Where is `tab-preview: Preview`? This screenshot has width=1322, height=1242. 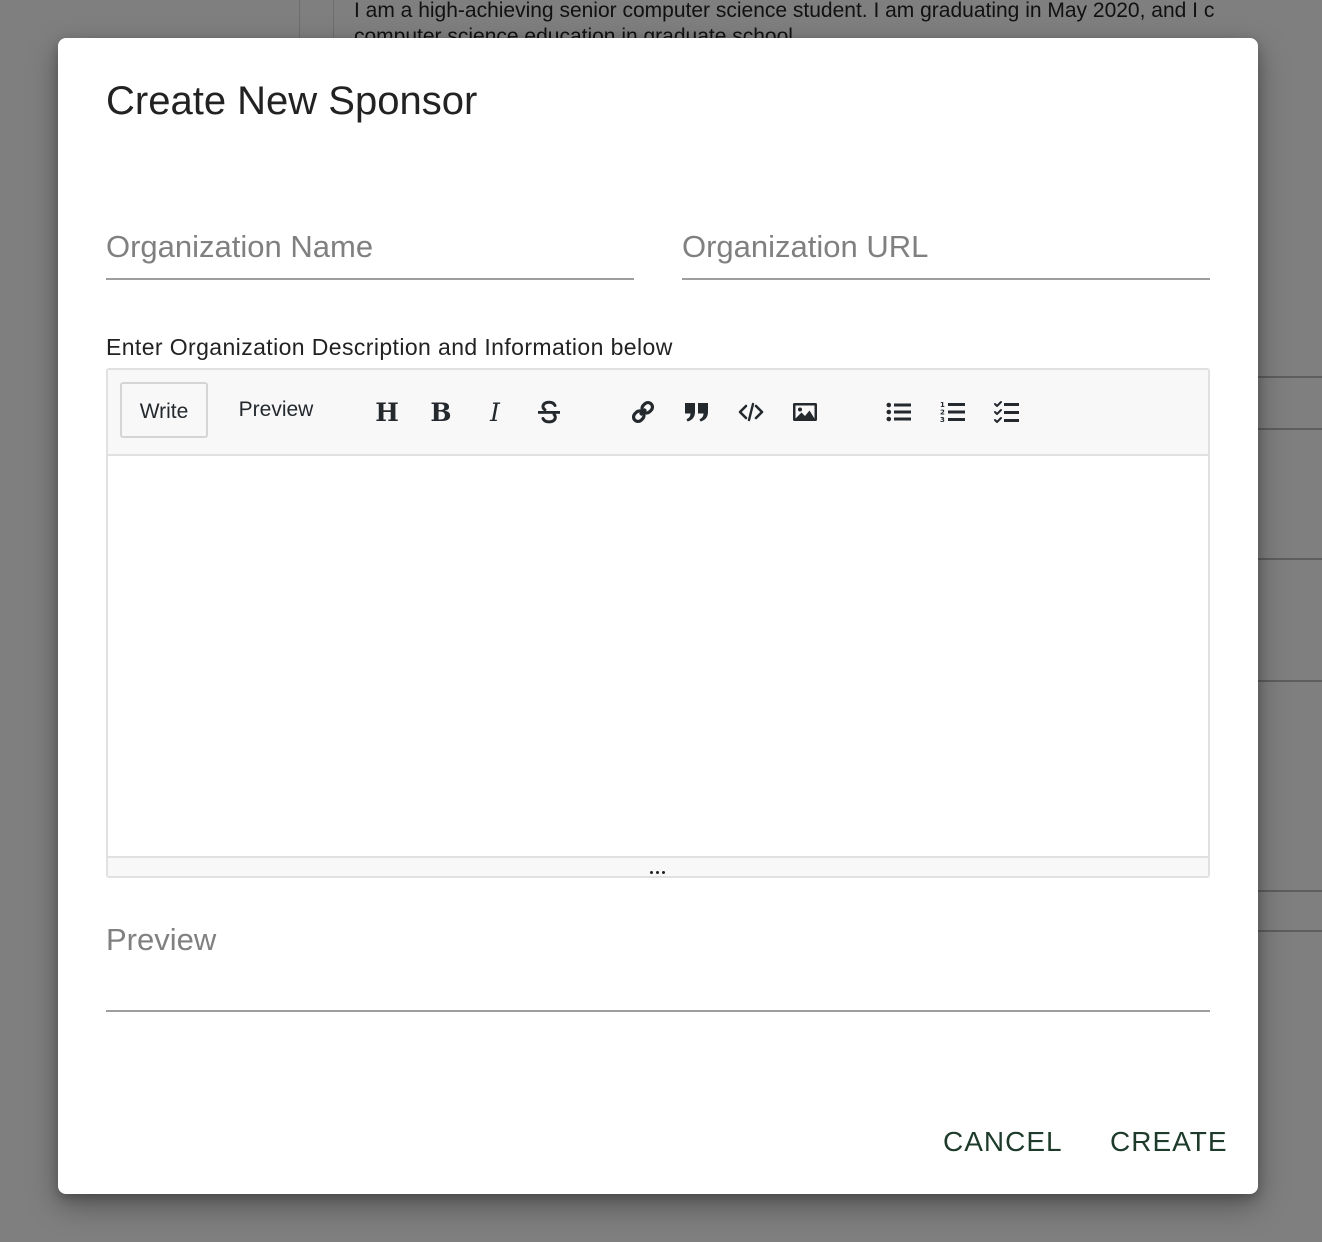
tab-preview: Preview is located at coordinates (276, 410).